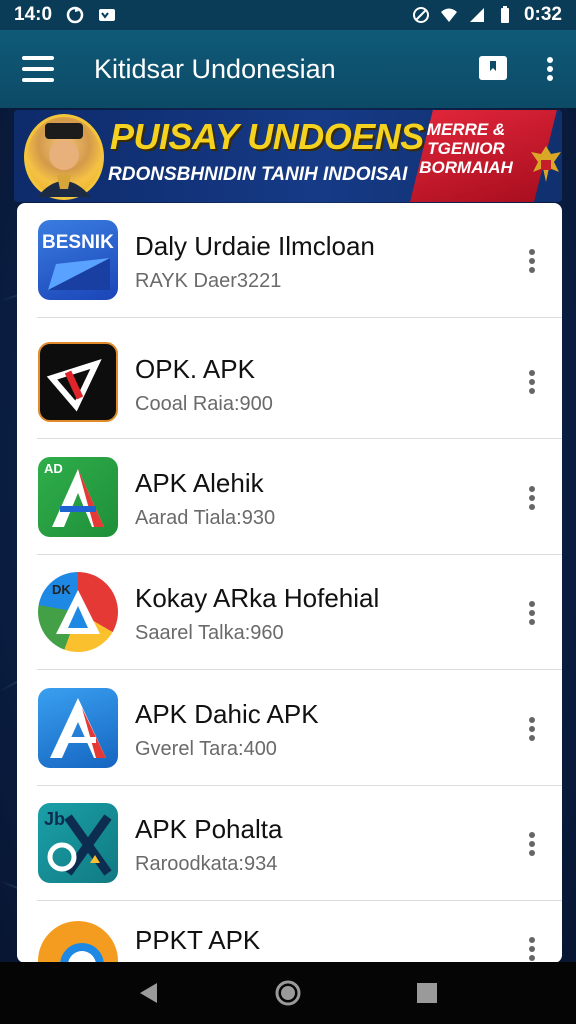  Describe the element at coordinates (448, 15) in the screenshot. I see `wifi-icon` at that location.